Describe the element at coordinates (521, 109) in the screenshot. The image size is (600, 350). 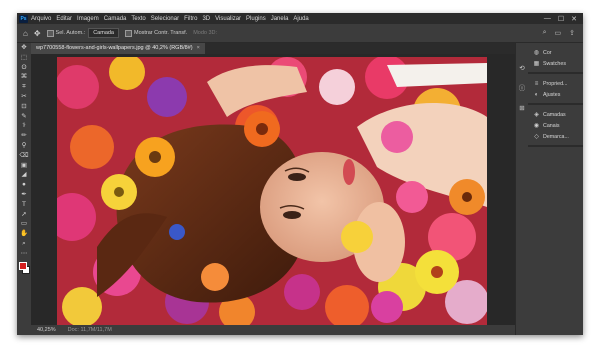
I see `libraries-icon: ⊞` at that location.